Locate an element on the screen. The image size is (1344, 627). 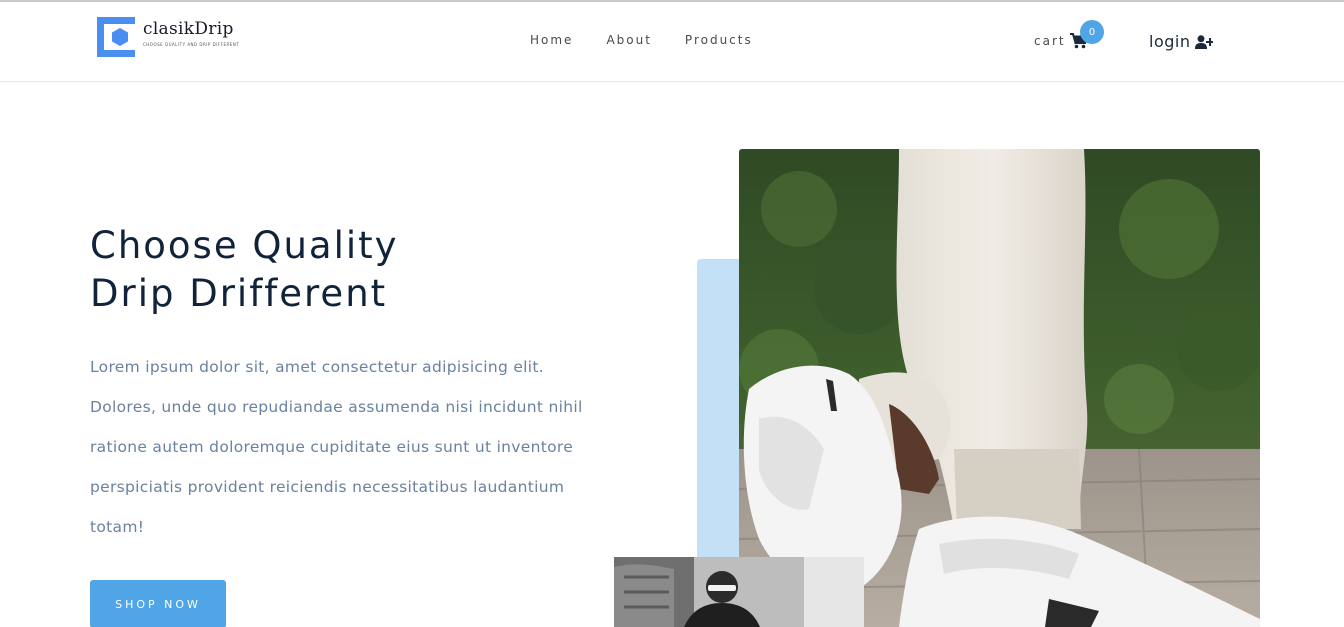
user-plus-icon is located at coordinates (1204, 41).